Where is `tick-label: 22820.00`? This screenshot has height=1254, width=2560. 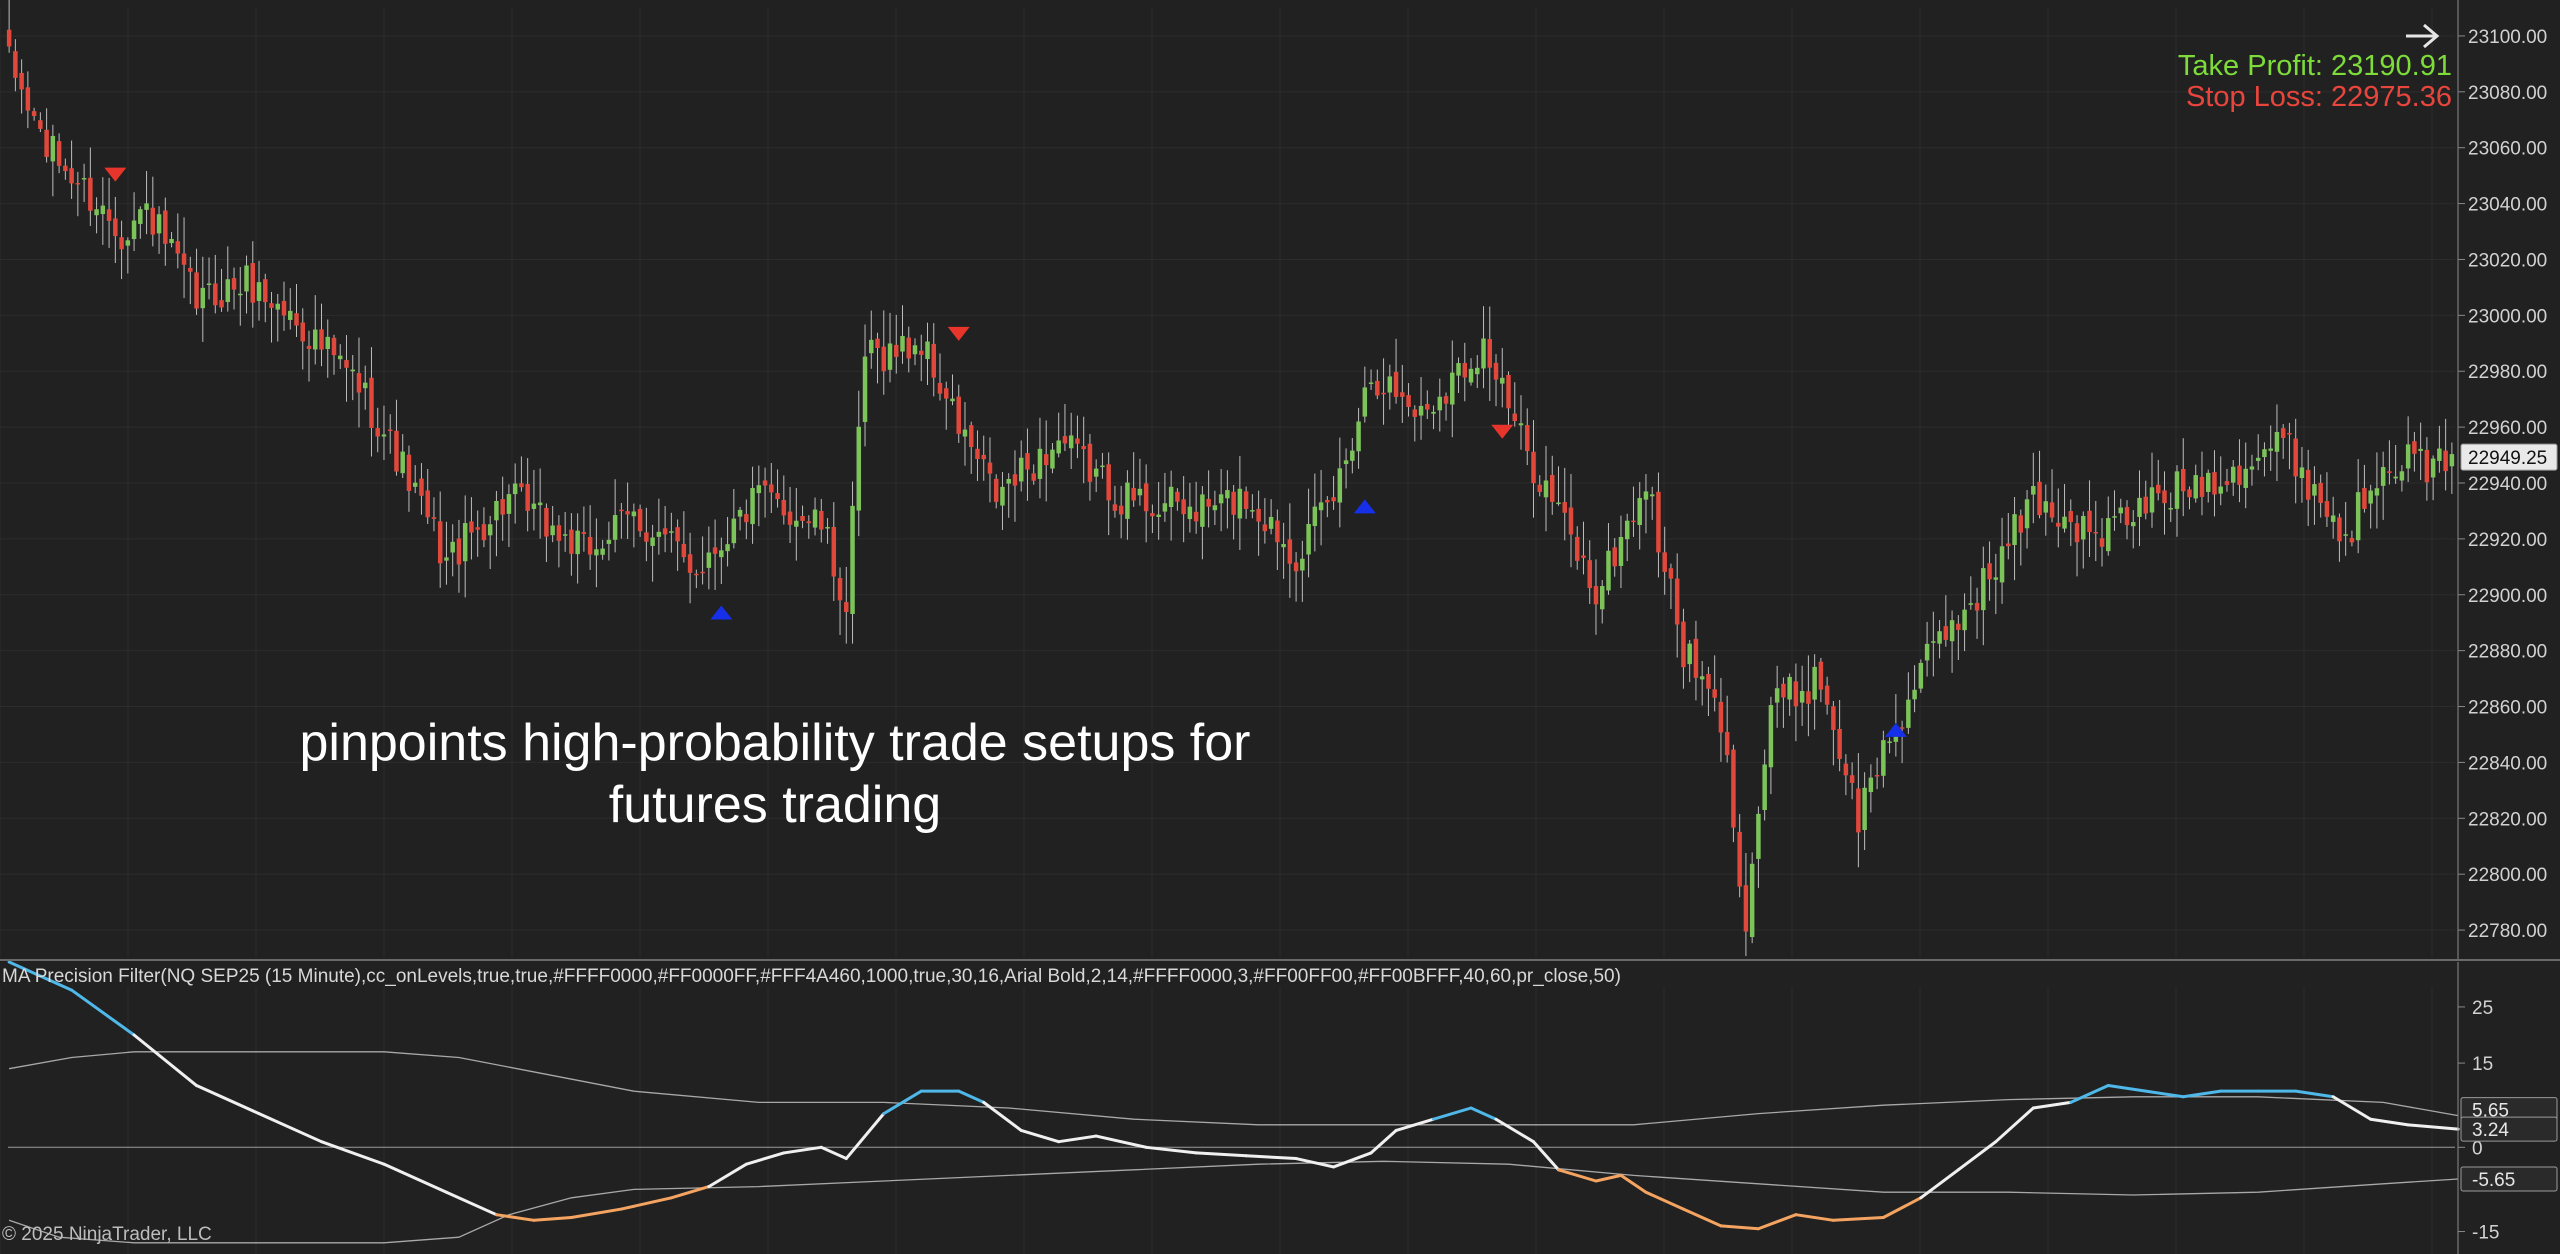
tick-label: 22820.00 is located at coordinates (2507, 819).